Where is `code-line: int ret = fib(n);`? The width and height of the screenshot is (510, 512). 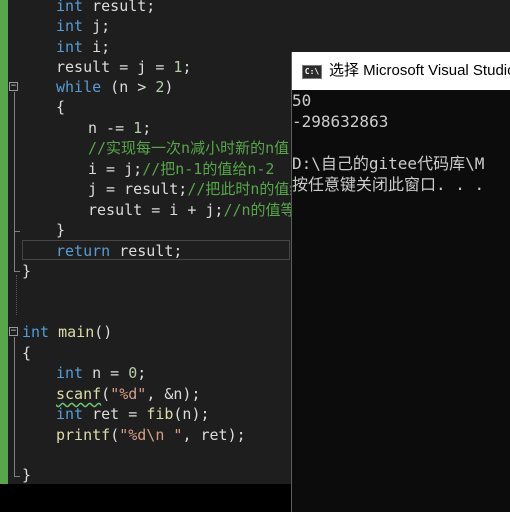
code-line: int ret = fib(n); is located at coordinates (133, 414).